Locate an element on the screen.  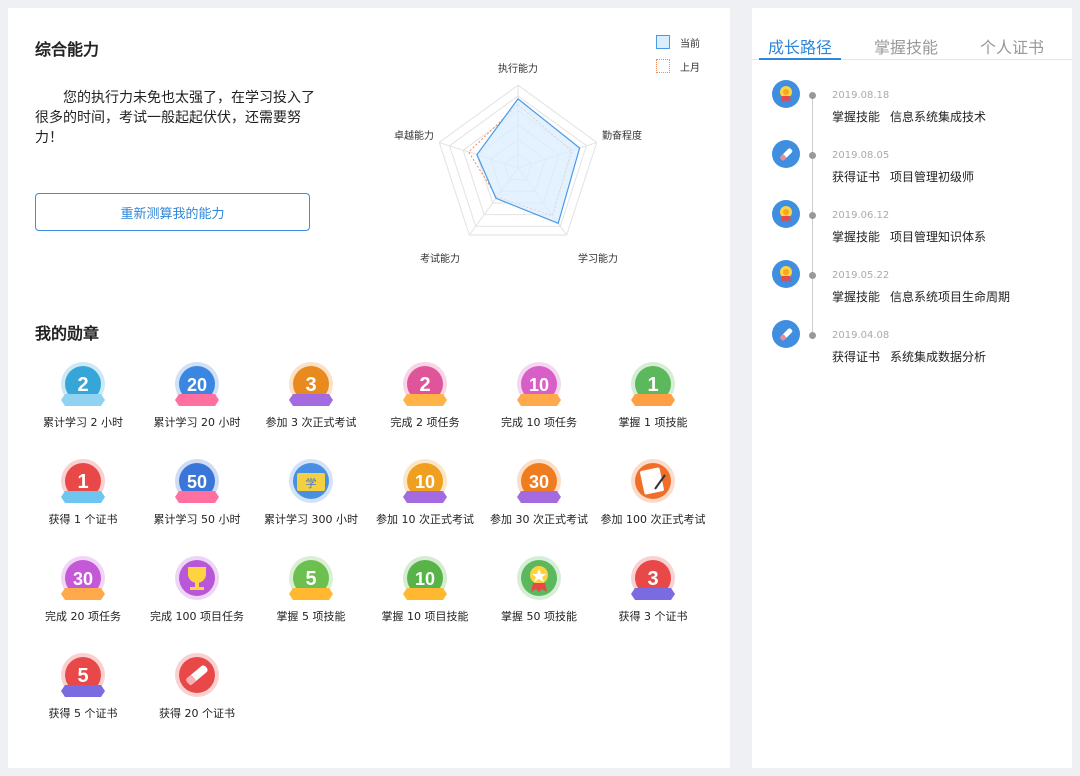
timeline-item: 2019.05.22 掌握技能 信息系统项目生命周期 is located at coordinates (912, 290).